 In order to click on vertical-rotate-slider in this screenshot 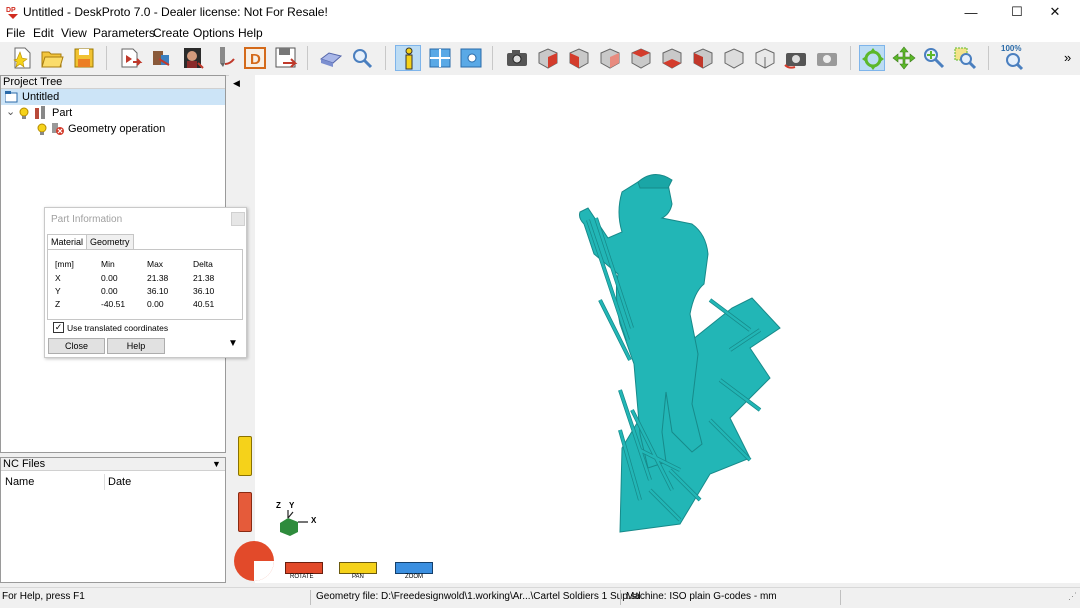, I will do `click(245, 512)`.